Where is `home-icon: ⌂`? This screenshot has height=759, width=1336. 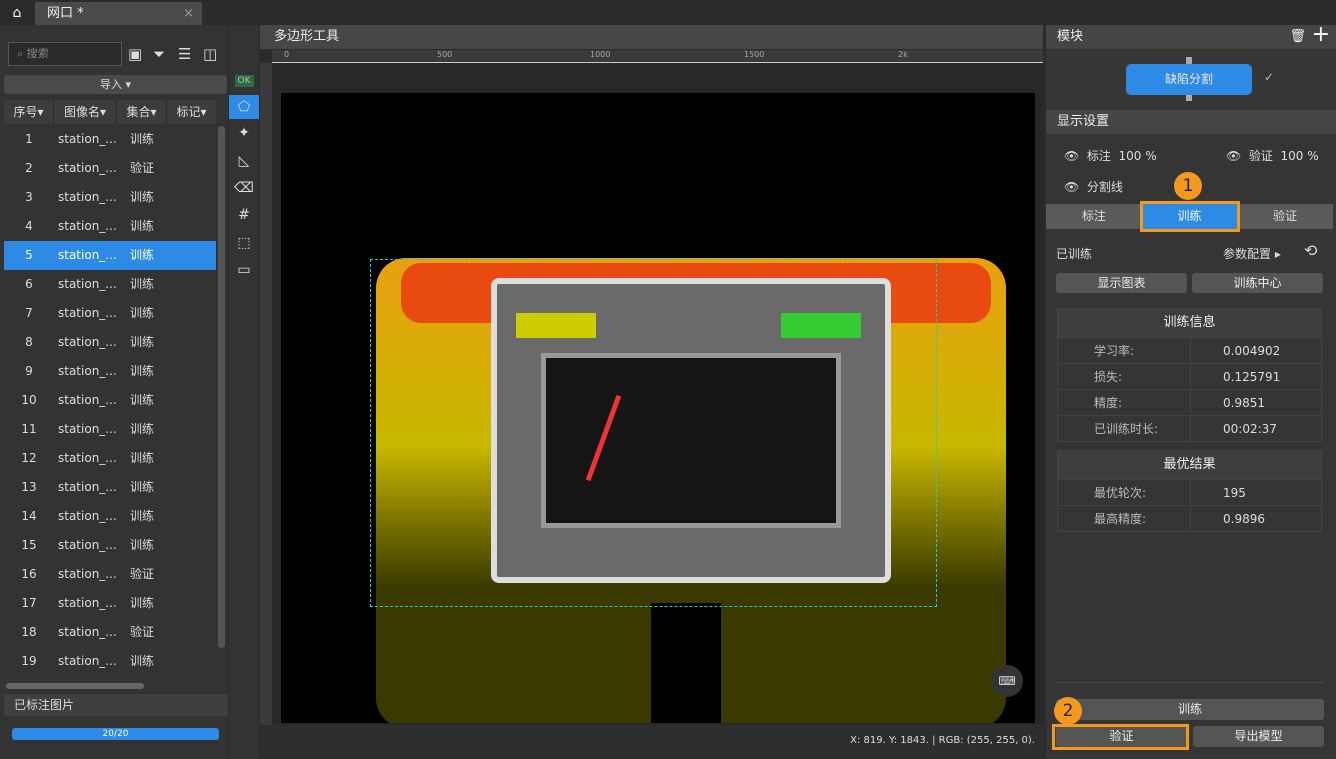 home-icon: ⌂ is located at coordinates (17, 12).